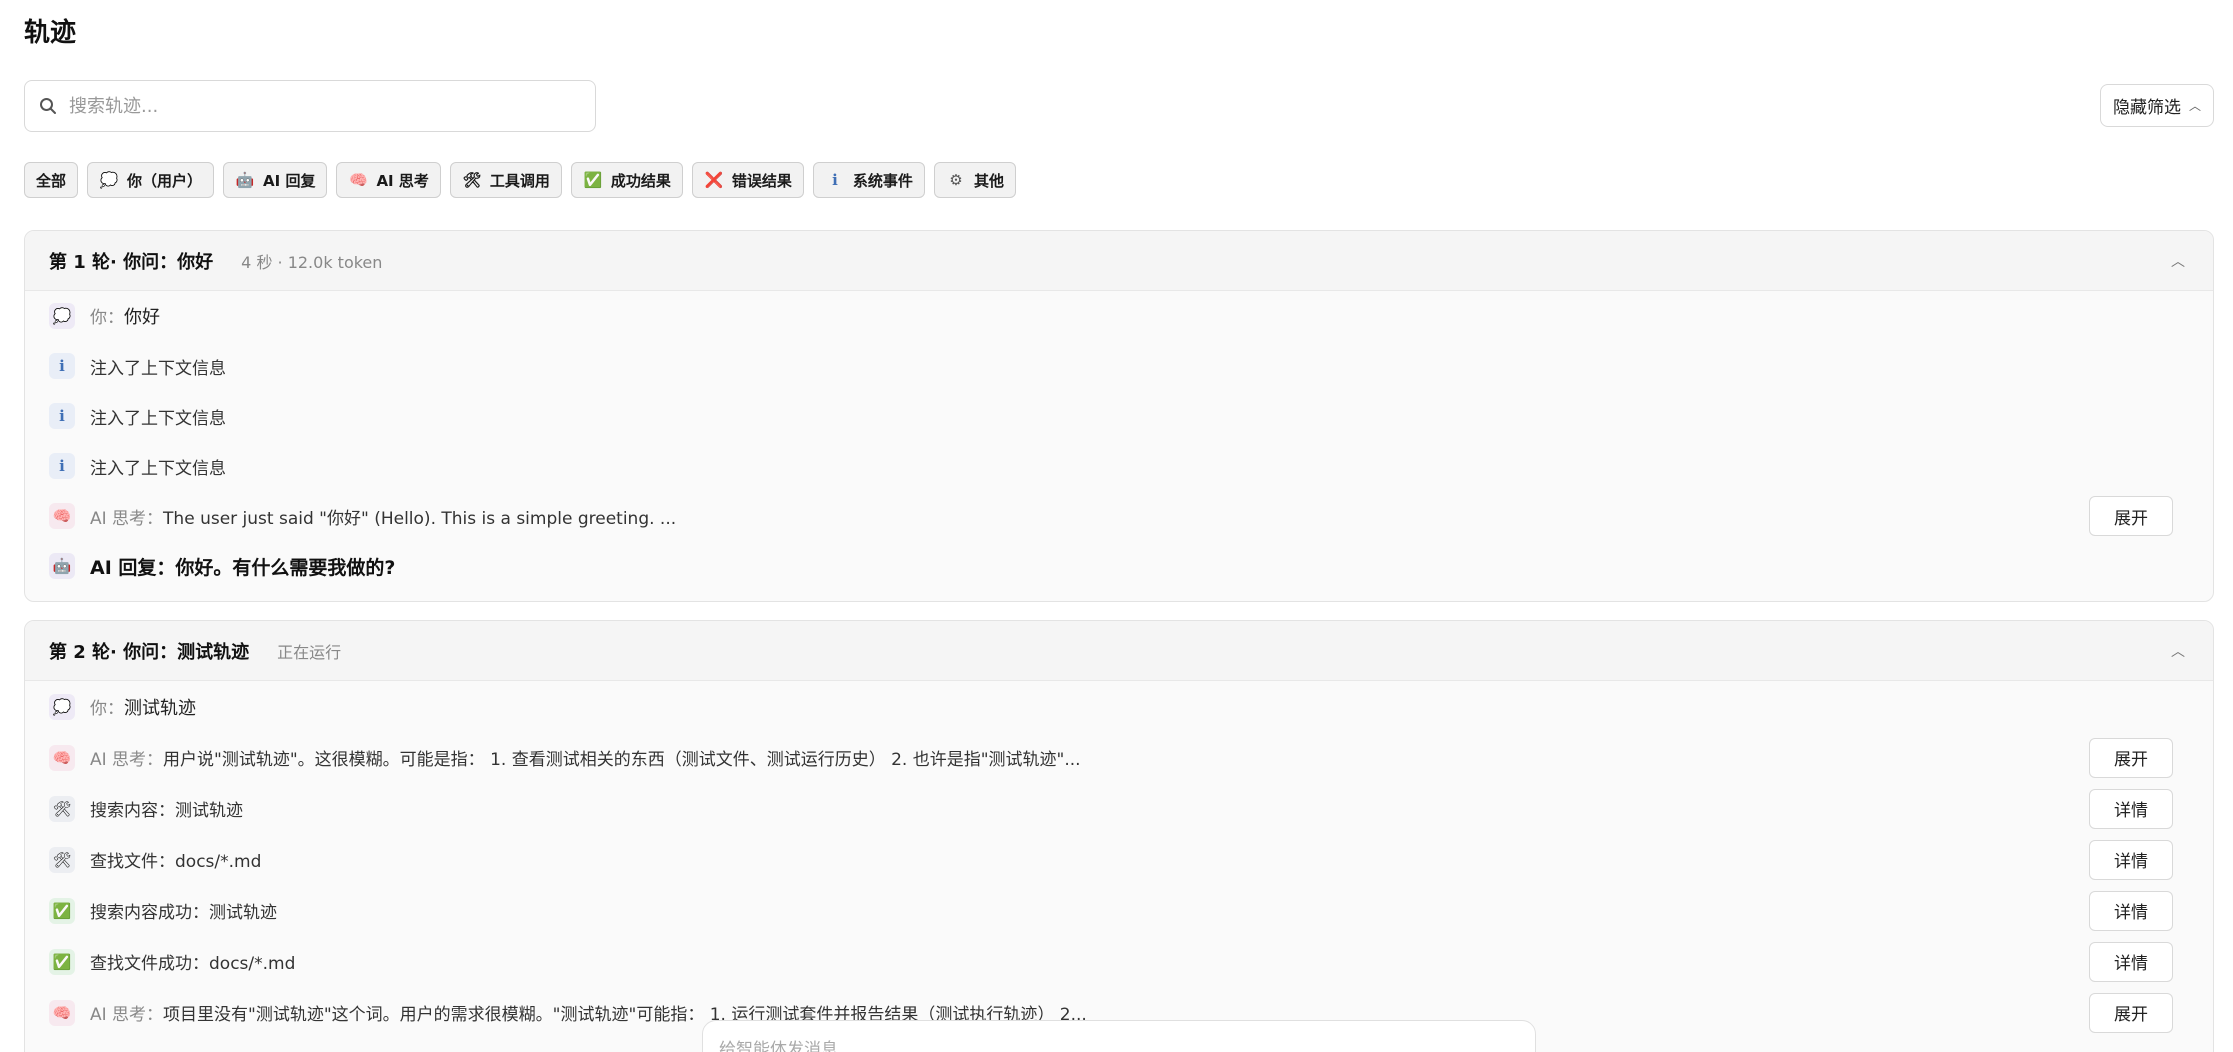 This screenshot has height=1052, width=2233. Describe the element at coordinates (1119, 261) in the screenshot. I see `round-header: 第 1 轮· 你问：你好 4 秒 · 12.0k token ︿` at that location.